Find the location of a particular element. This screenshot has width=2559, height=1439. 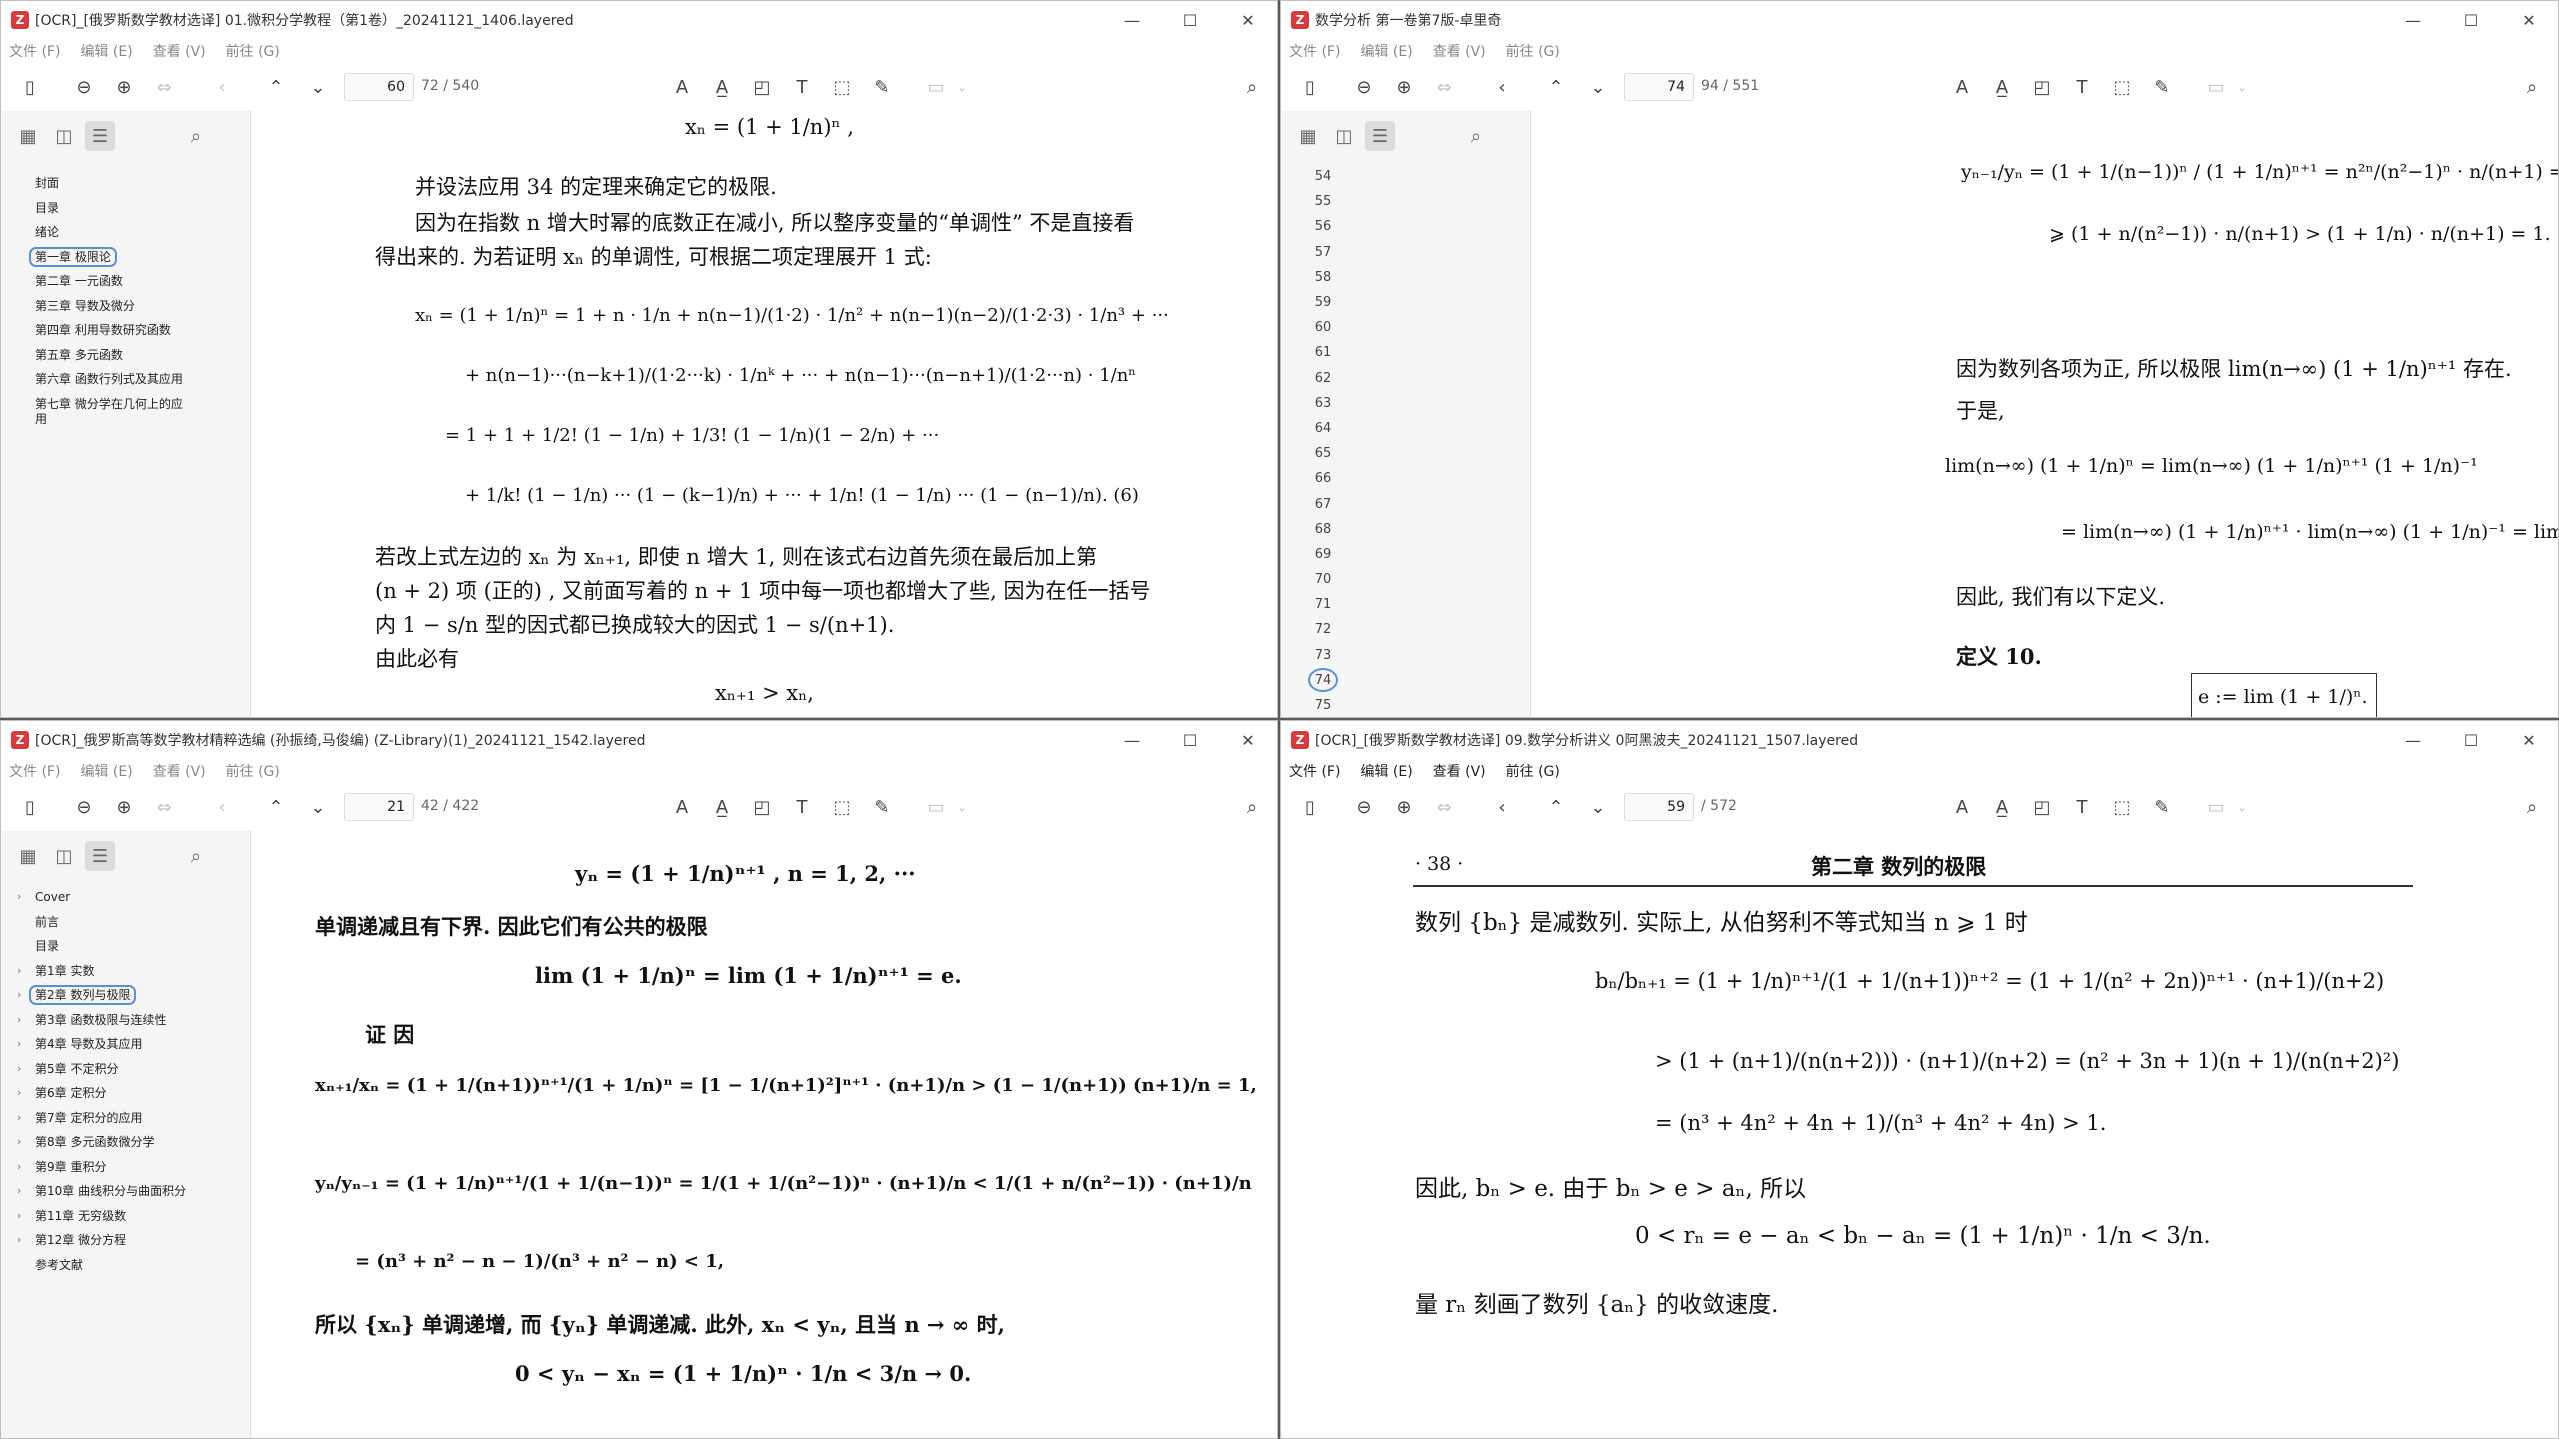

page-number-input: 60 is located at coordinates (379, 87).